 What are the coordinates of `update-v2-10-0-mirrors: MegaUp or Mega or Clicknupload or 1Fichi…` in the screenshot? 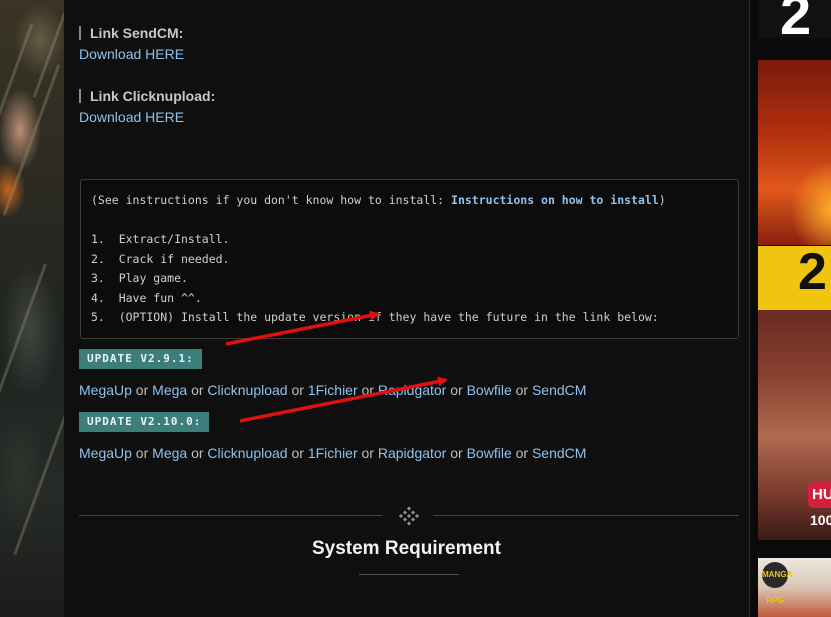 It's located at (332, 453).